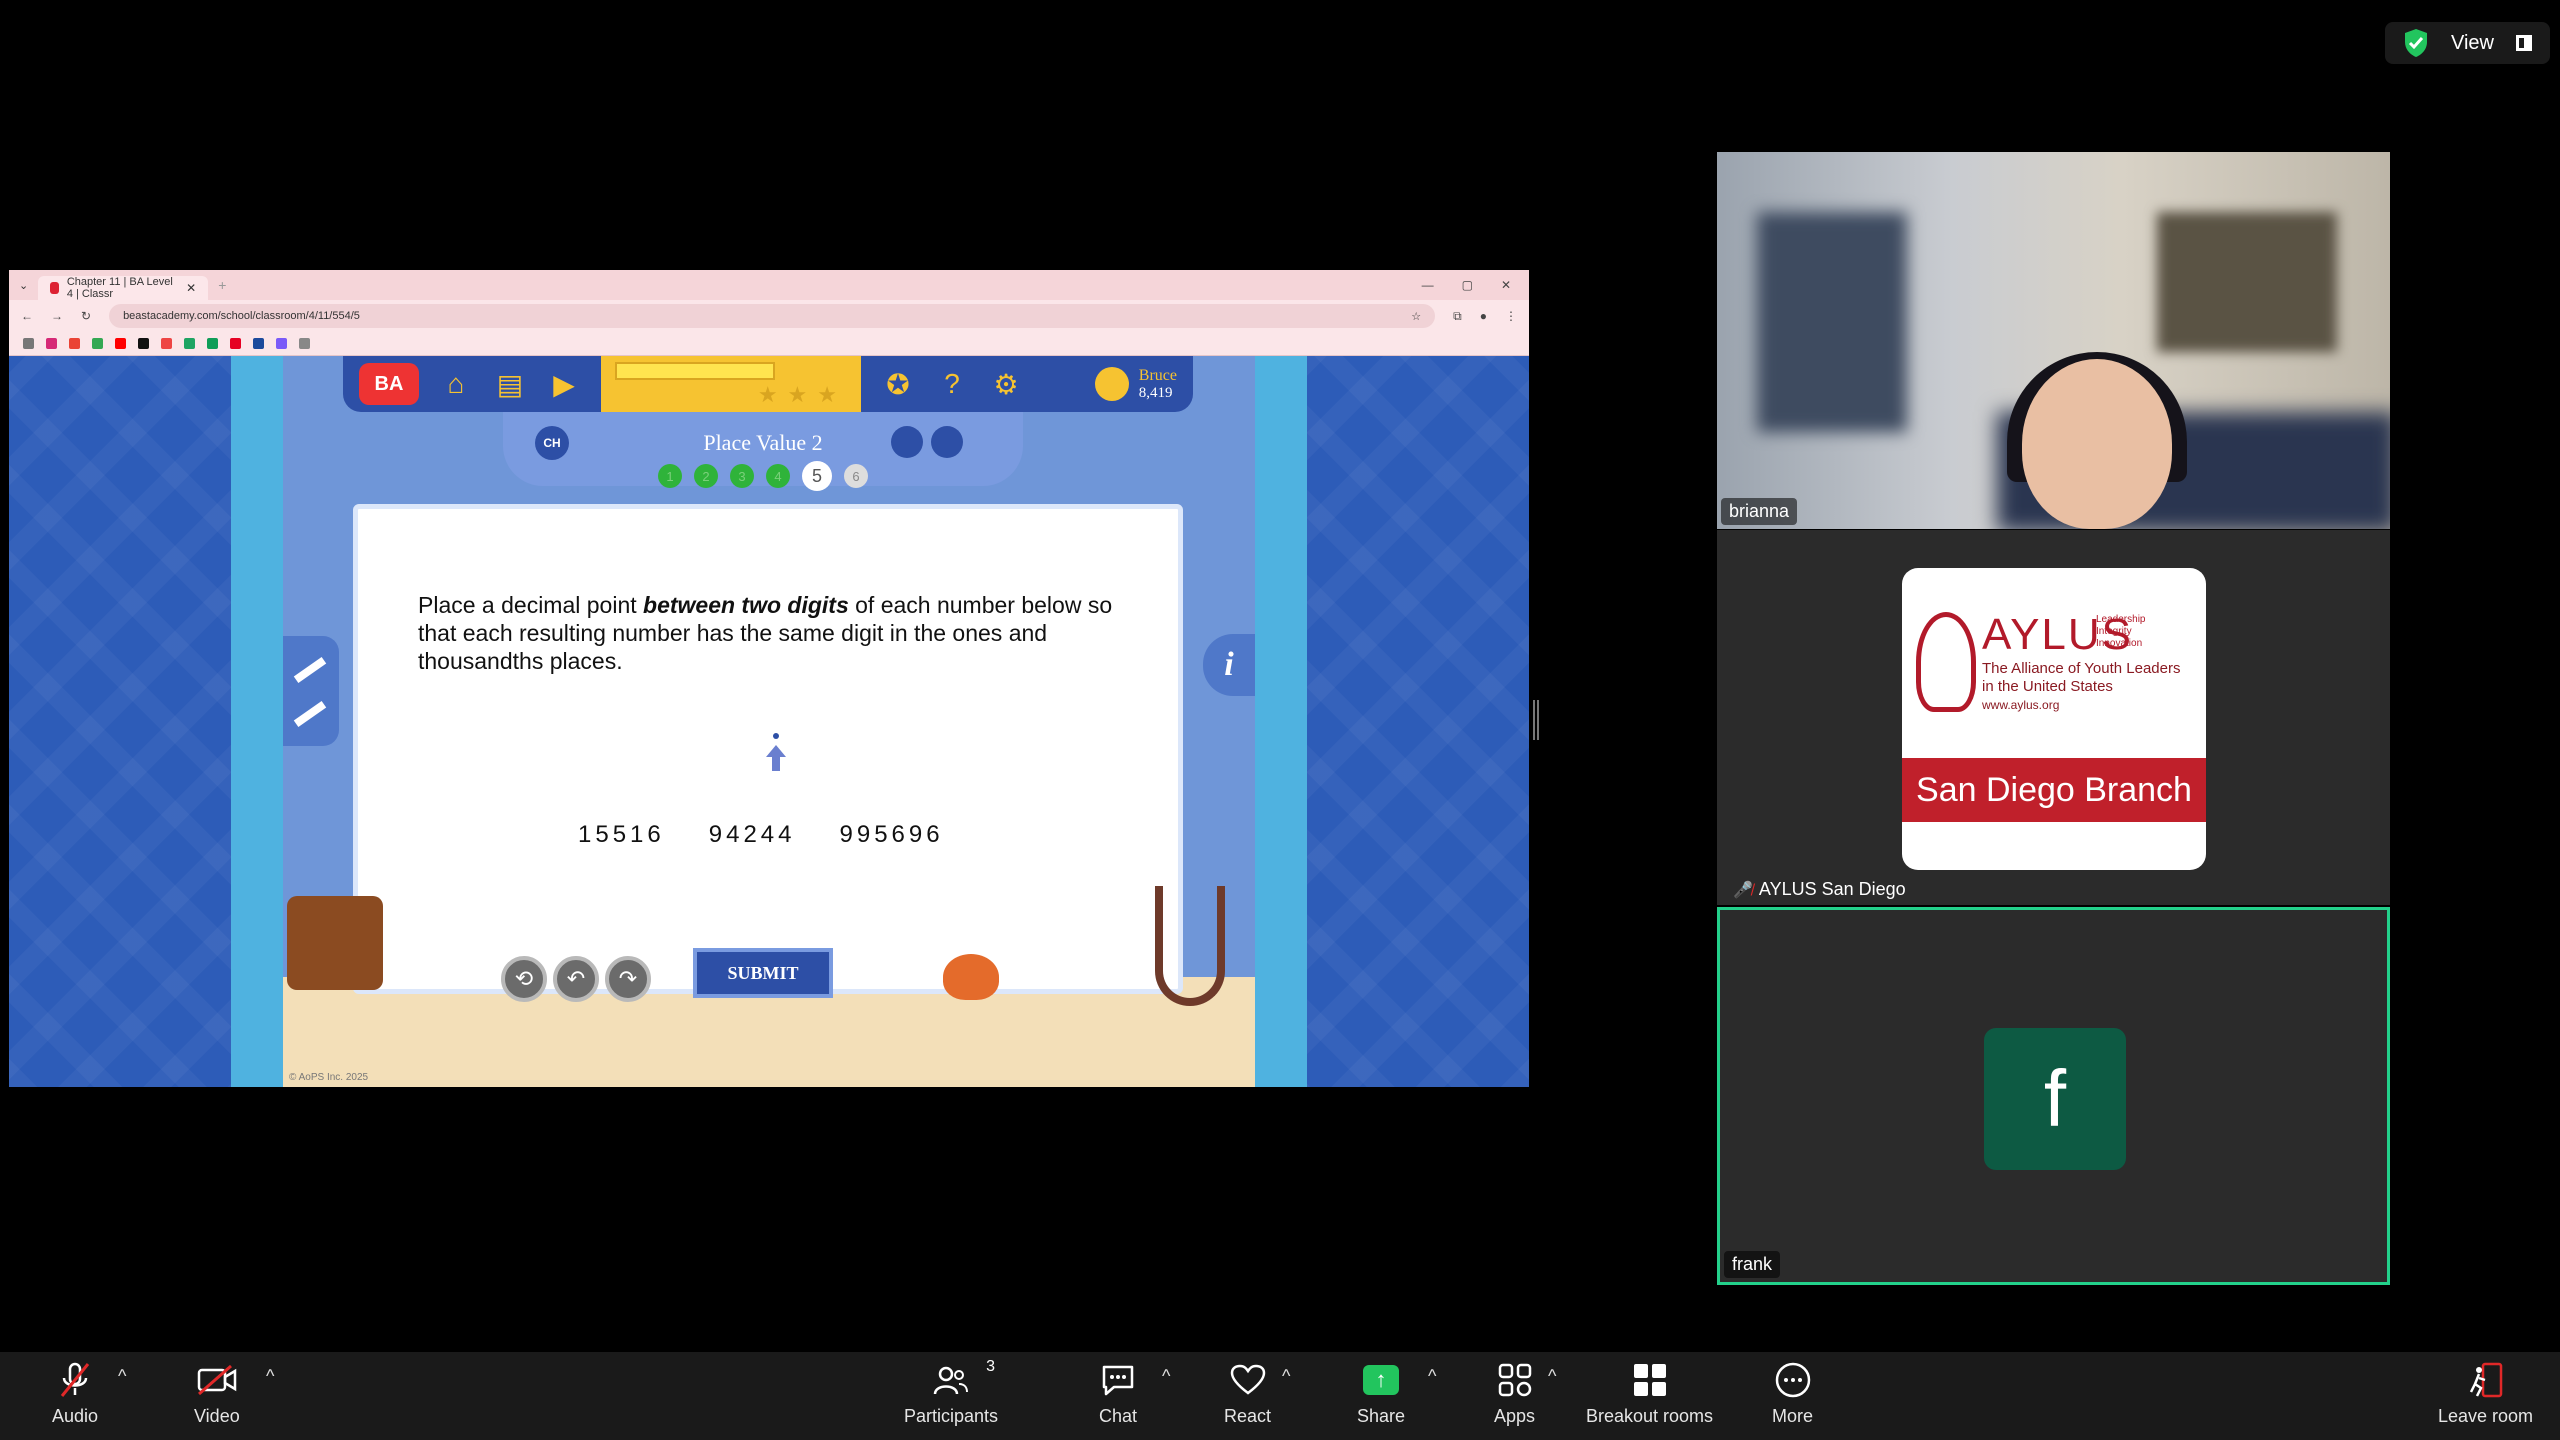  What do you see at coordinates (119, 288) in the screenshot?
I see `tab-title: Chapter 11 | BA Level 4 | Classr` at bounding box center [119, 288].